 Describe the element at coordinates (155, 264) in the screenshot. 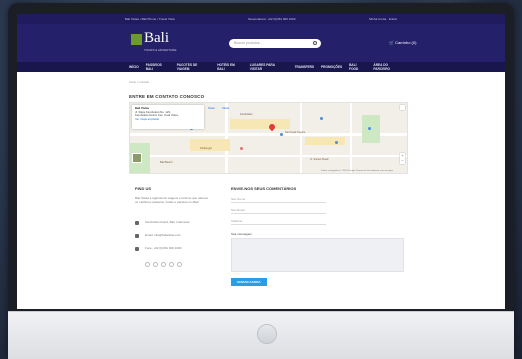

I see `instagram-icon` at that location.